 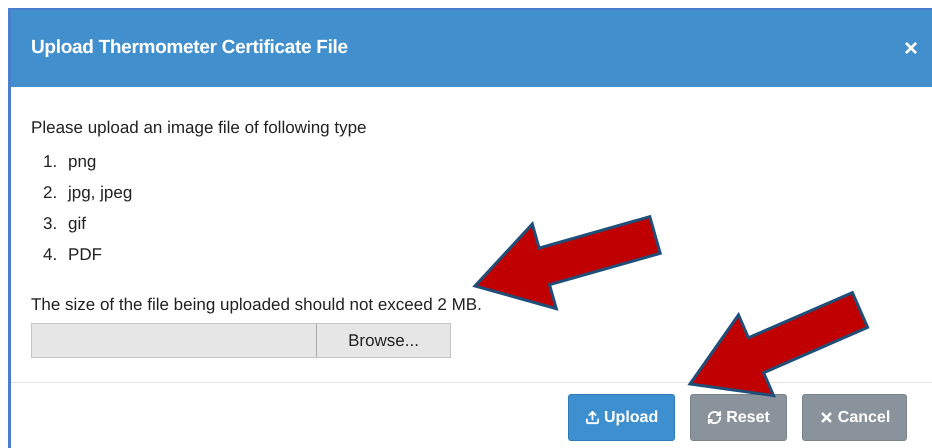 What do you see at coordinates (50, 223) in the screenshot?
I see `list-number: 3.` at bounding box center [50, 223].